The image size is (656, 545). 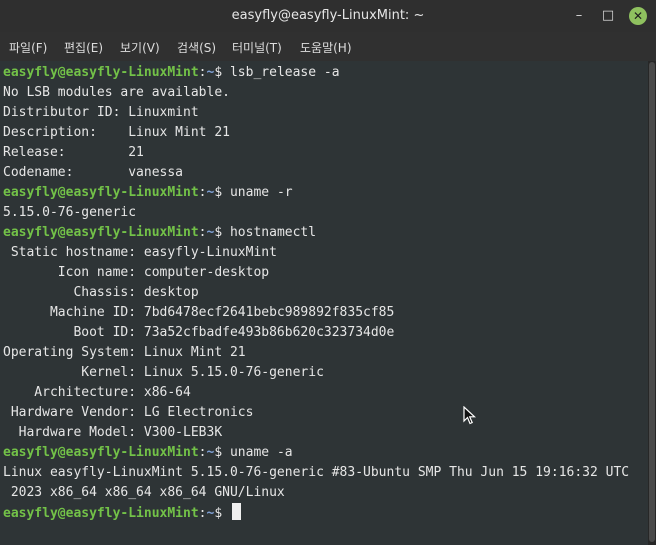 What do you see at coordinates (140, 252) in the screenshot?
I see `output-line: Static hostname: easyfly-LinuxMint` at bounding box center [140, 252].